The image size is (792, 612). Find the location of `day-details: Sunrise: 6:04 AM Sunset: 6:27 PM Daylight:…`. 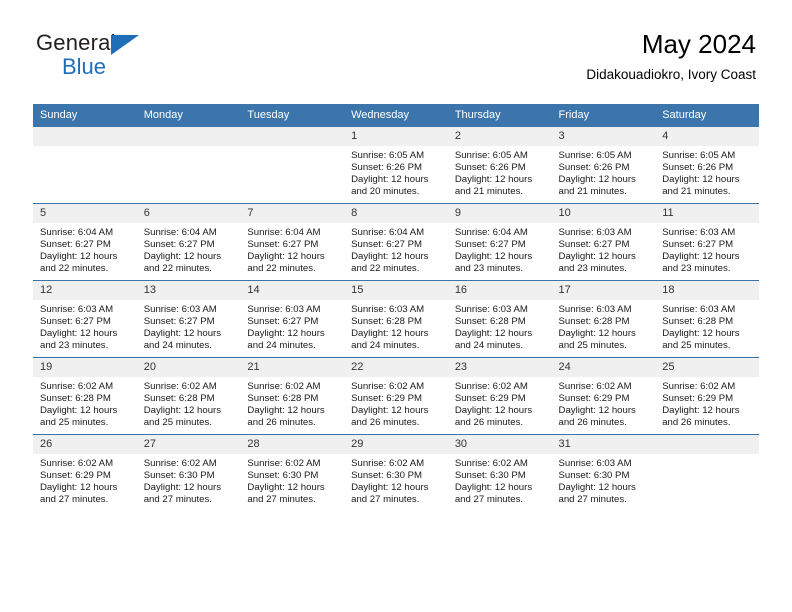

day-details: Sunrise: 6:04 AM Sunset: 6:27 PM Daylight:… is located at coordinates (292, 249).